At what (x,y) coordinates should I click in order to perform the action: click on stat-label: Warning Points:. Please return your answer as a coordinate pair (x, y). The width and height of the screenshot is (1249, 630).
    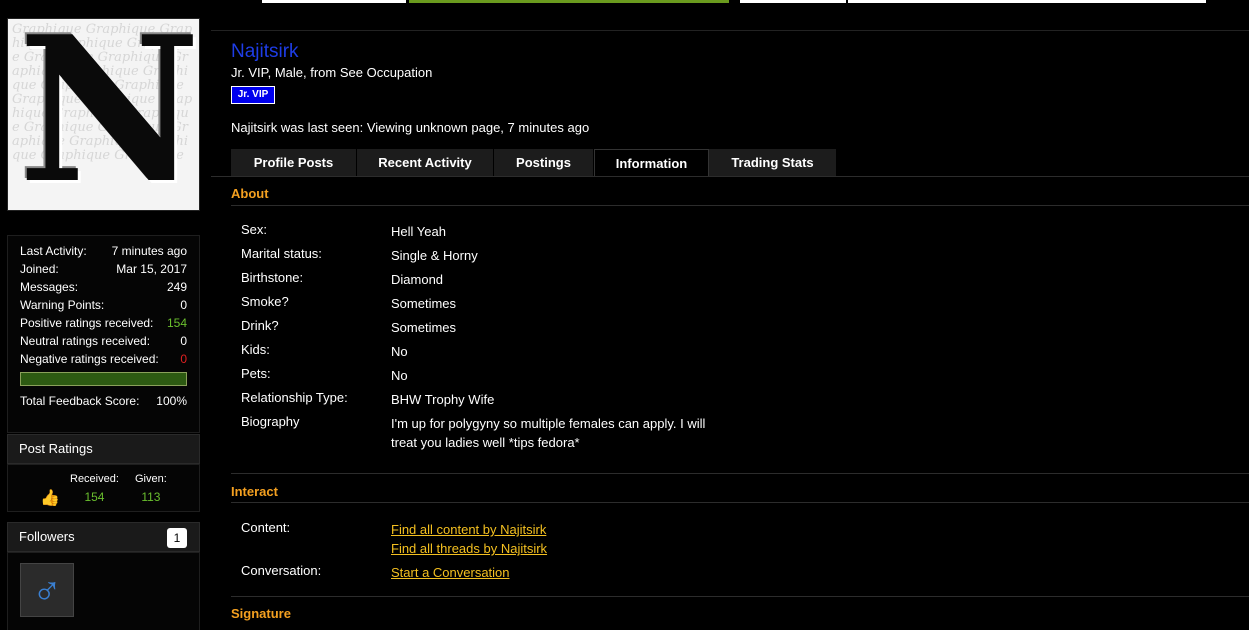
    Looking at the image, I should click on (62, 305).